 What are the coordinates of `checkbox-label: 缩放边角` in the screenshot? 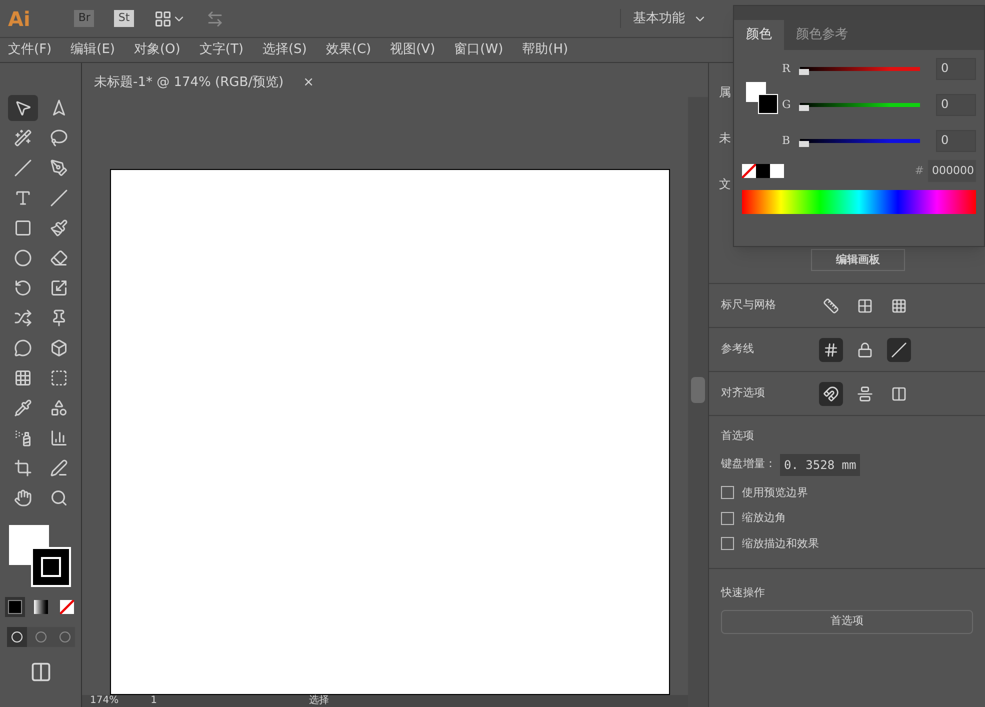 It's located at (764, 518).